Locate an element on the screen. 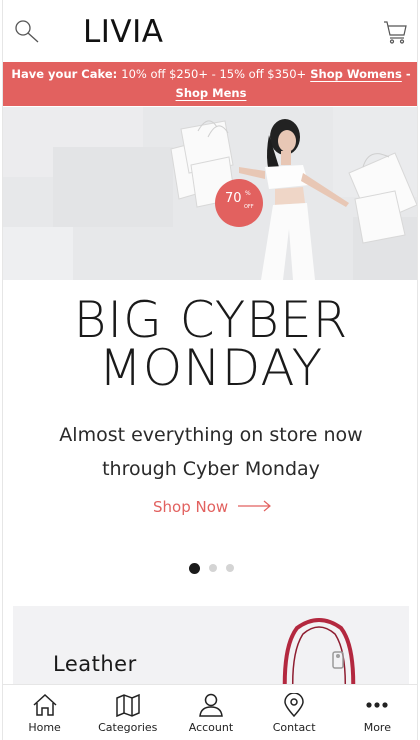 The width and height of the screenshot is (420, 740). brand-logo: LIVIA is located at coordinates (123, 32).